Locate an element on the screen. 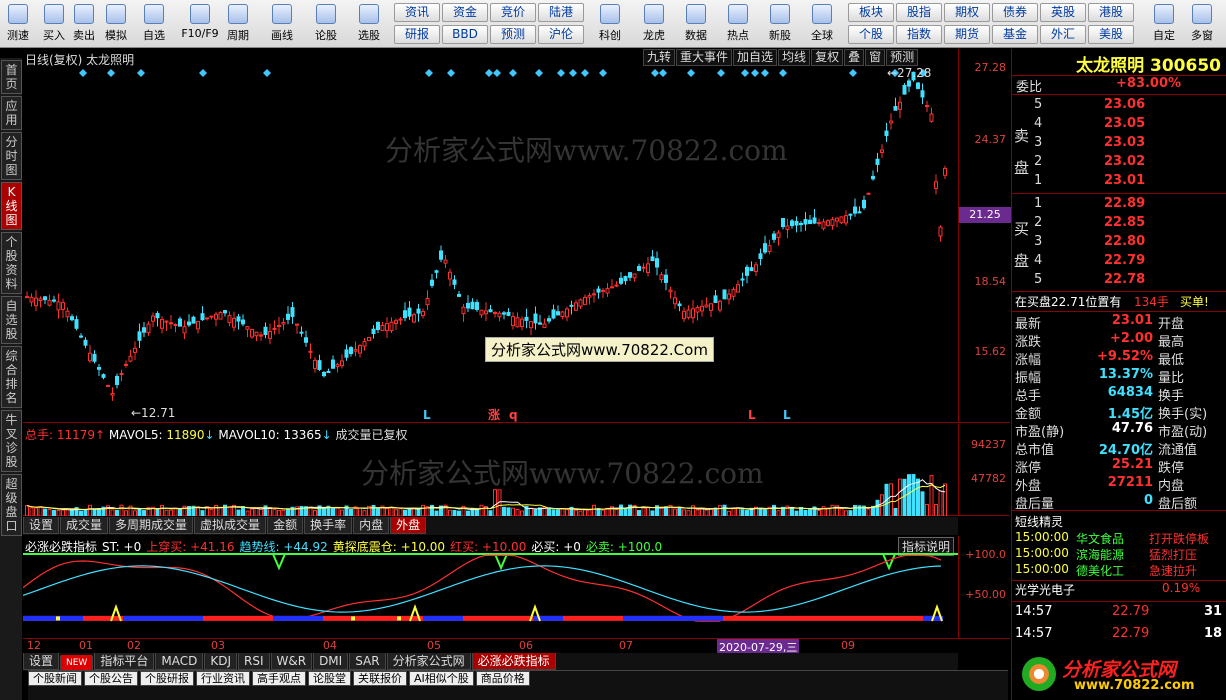  indicator-tab: W&R is located at coordinates (291, 661).